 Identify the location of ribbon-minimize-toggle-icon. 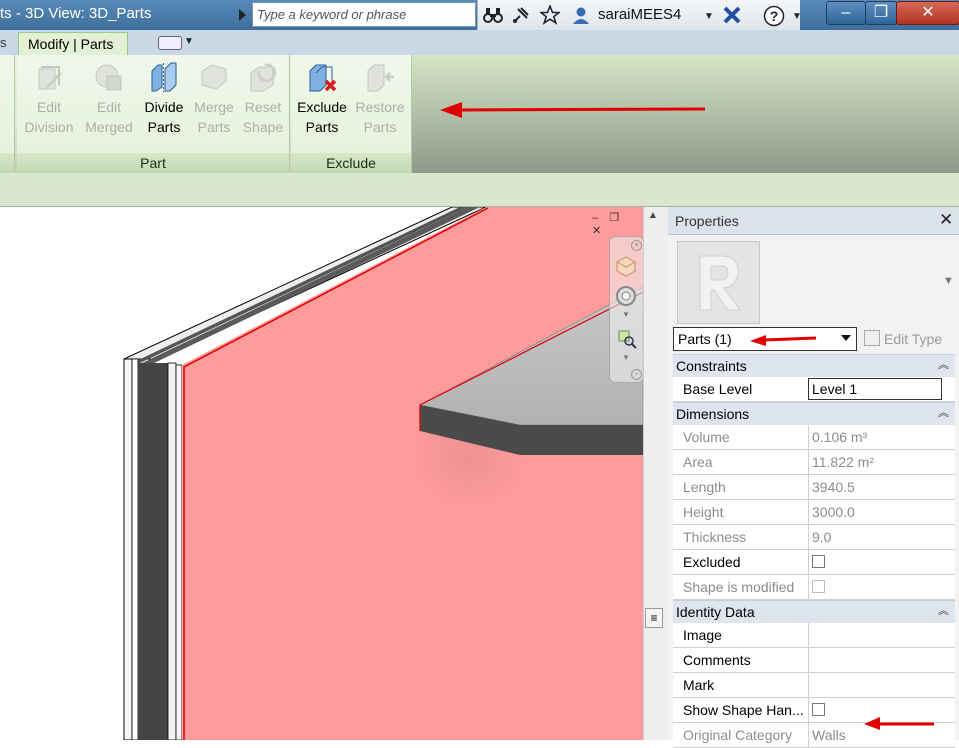
(170, 43).